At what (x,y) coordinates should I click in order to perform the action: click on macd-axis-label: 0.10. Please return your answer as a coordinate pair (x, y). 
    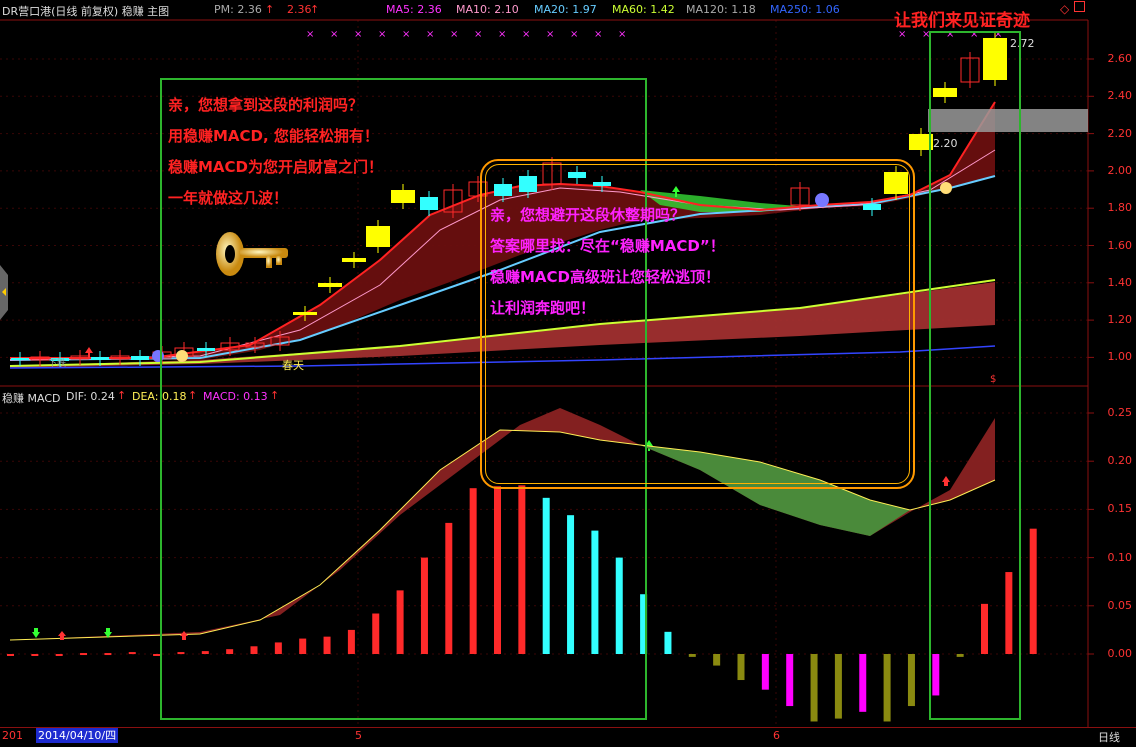
    Looking at the image, I should click on (1120, 557).